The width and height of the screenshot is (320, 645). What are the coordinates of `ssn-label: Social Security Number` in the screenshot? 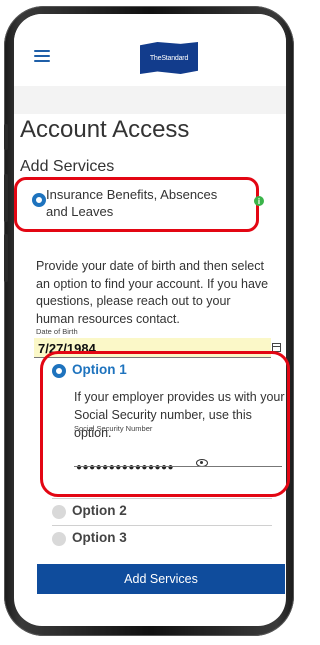 It's located at (113, 428).